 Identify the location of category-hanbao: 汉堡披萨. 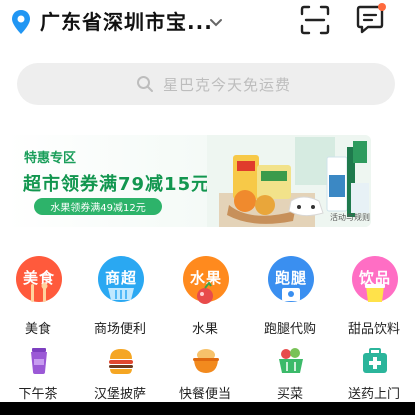
(120, 374).